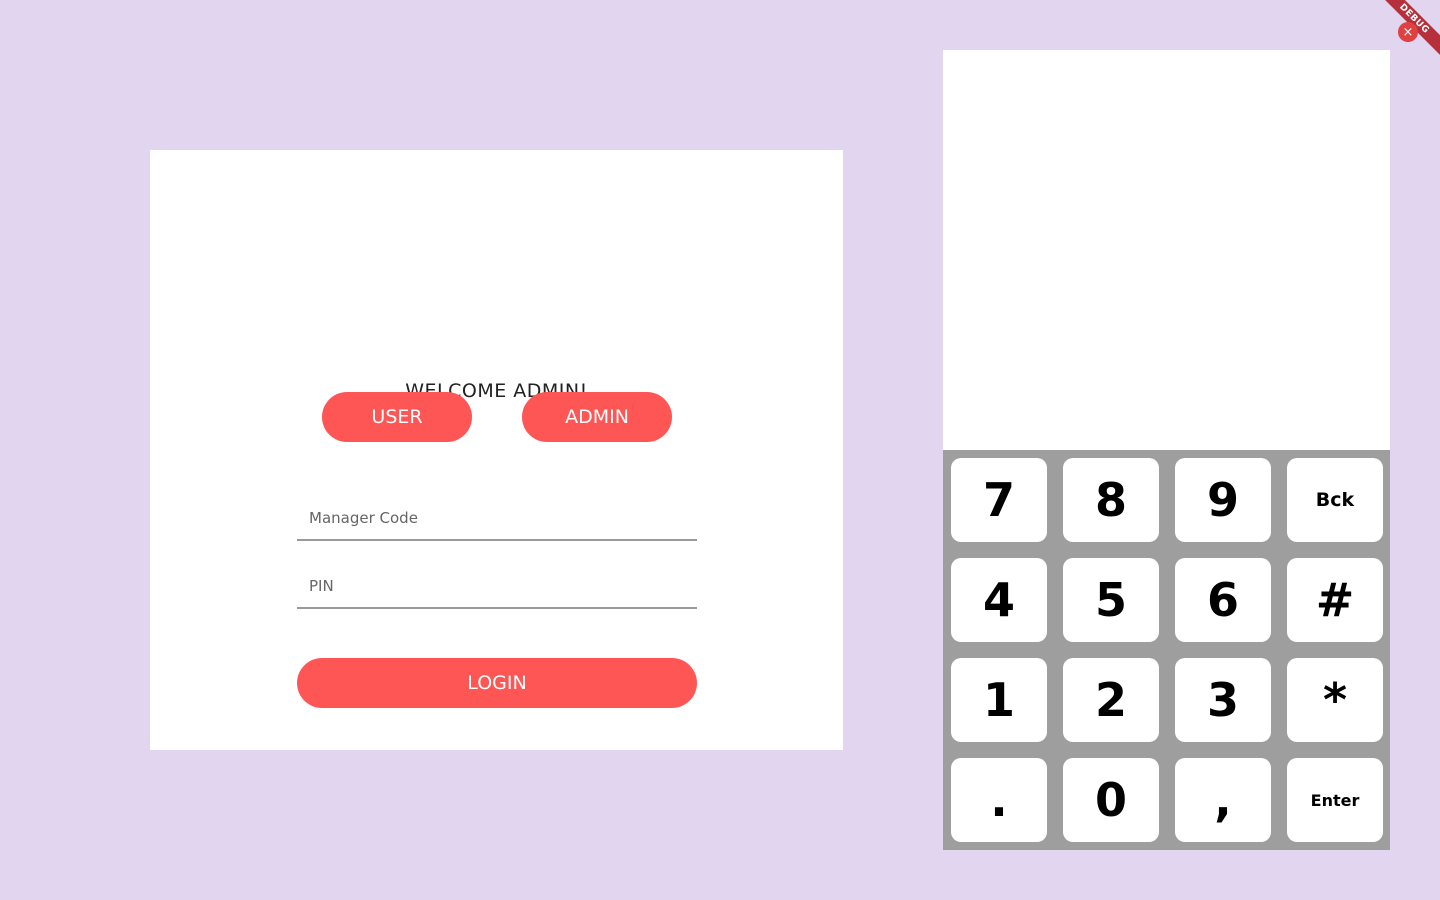 Image resolution: width=1440 pixels, height=900 pixels. Describe the element at coordinates (497, 519) in the screenshot. I see `manager-code-input` at that location.